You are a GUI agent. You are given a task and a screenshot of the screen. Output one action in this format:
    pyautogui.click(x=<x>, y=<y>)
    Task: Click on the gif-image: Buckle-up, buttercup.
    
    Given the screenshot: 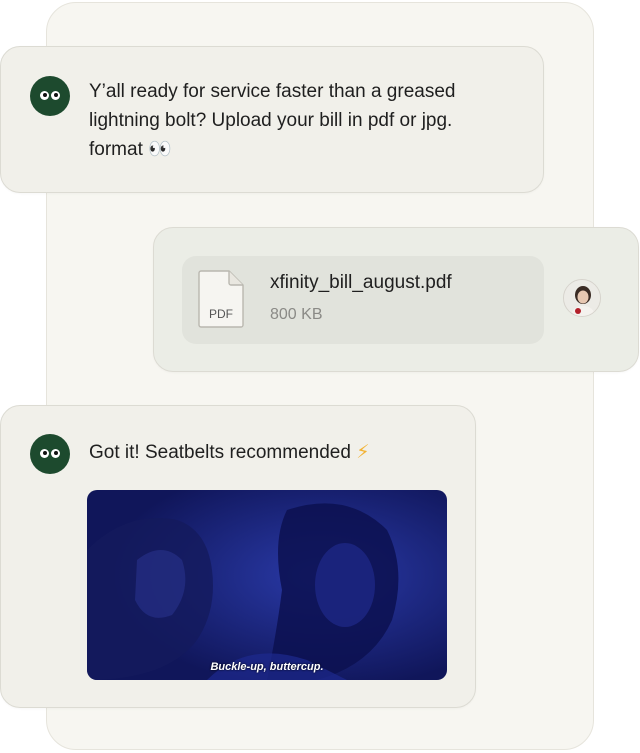 What is the action you would take?
    pyautogui.click(x=267, y=585)
    